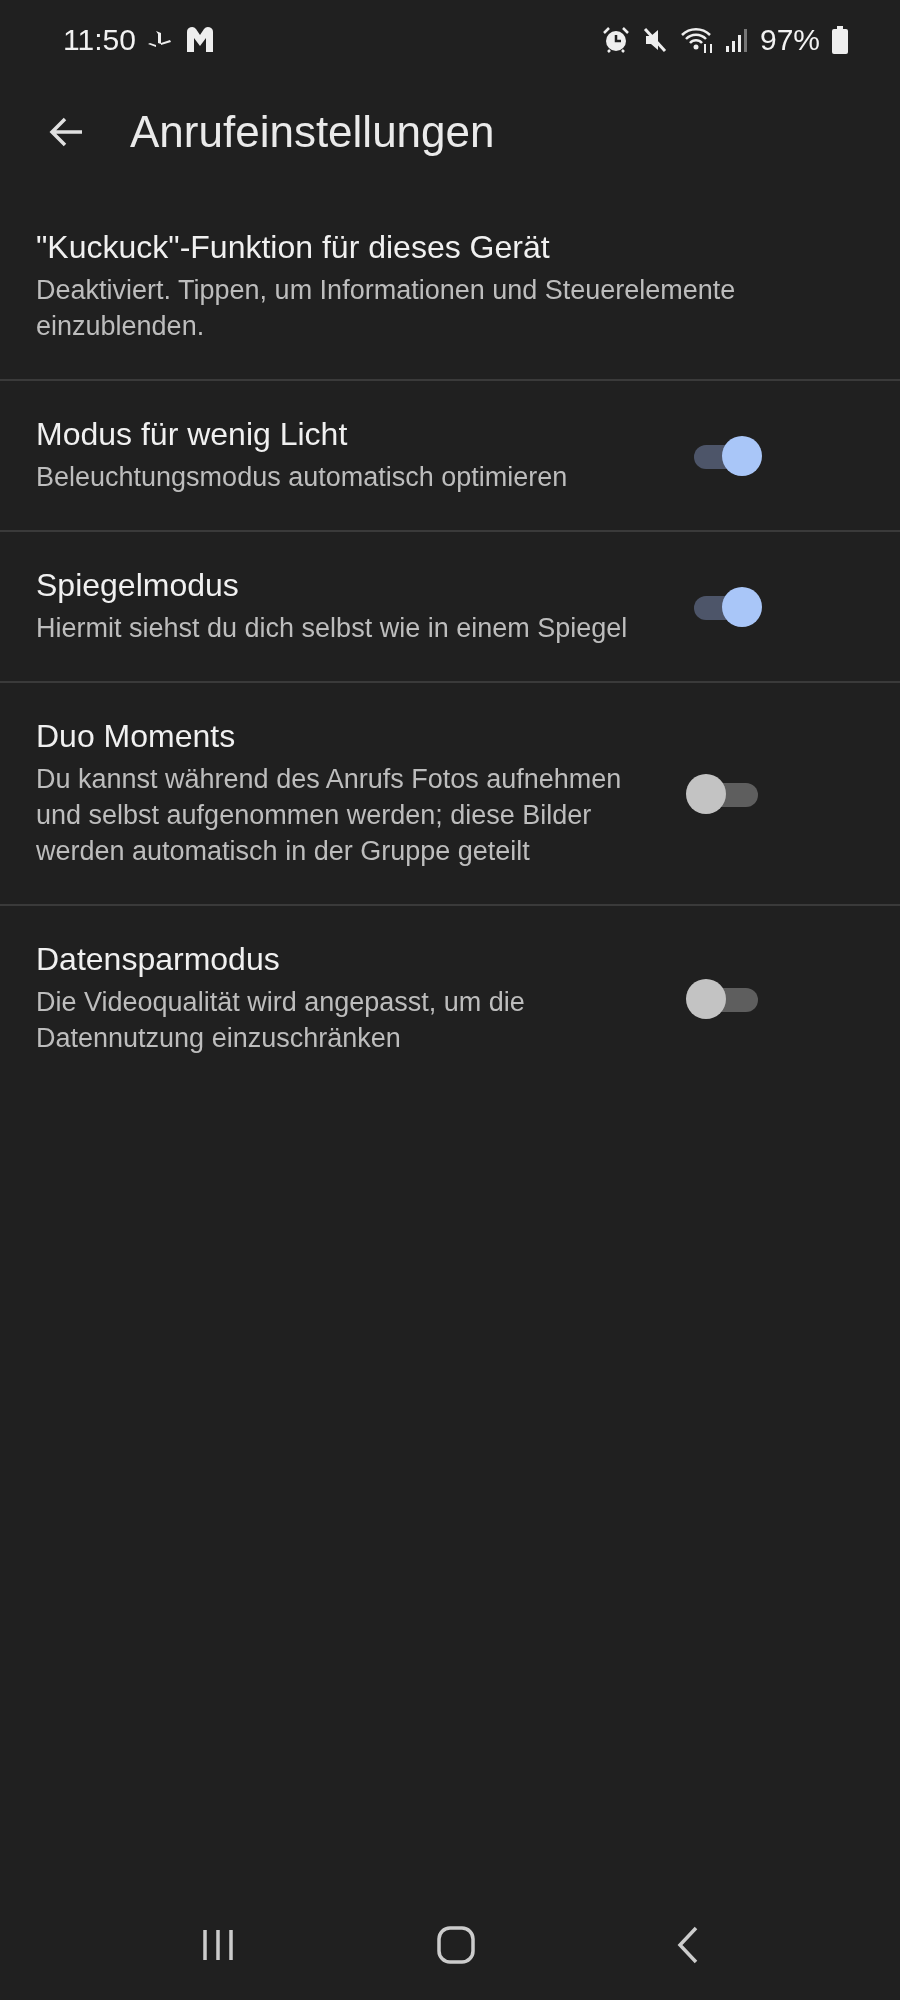 This screenshot has width=900, height=2000. Describe the element at coordinates (654, 40) in the screenshot. I see `muted-speaker-icon` at that location.